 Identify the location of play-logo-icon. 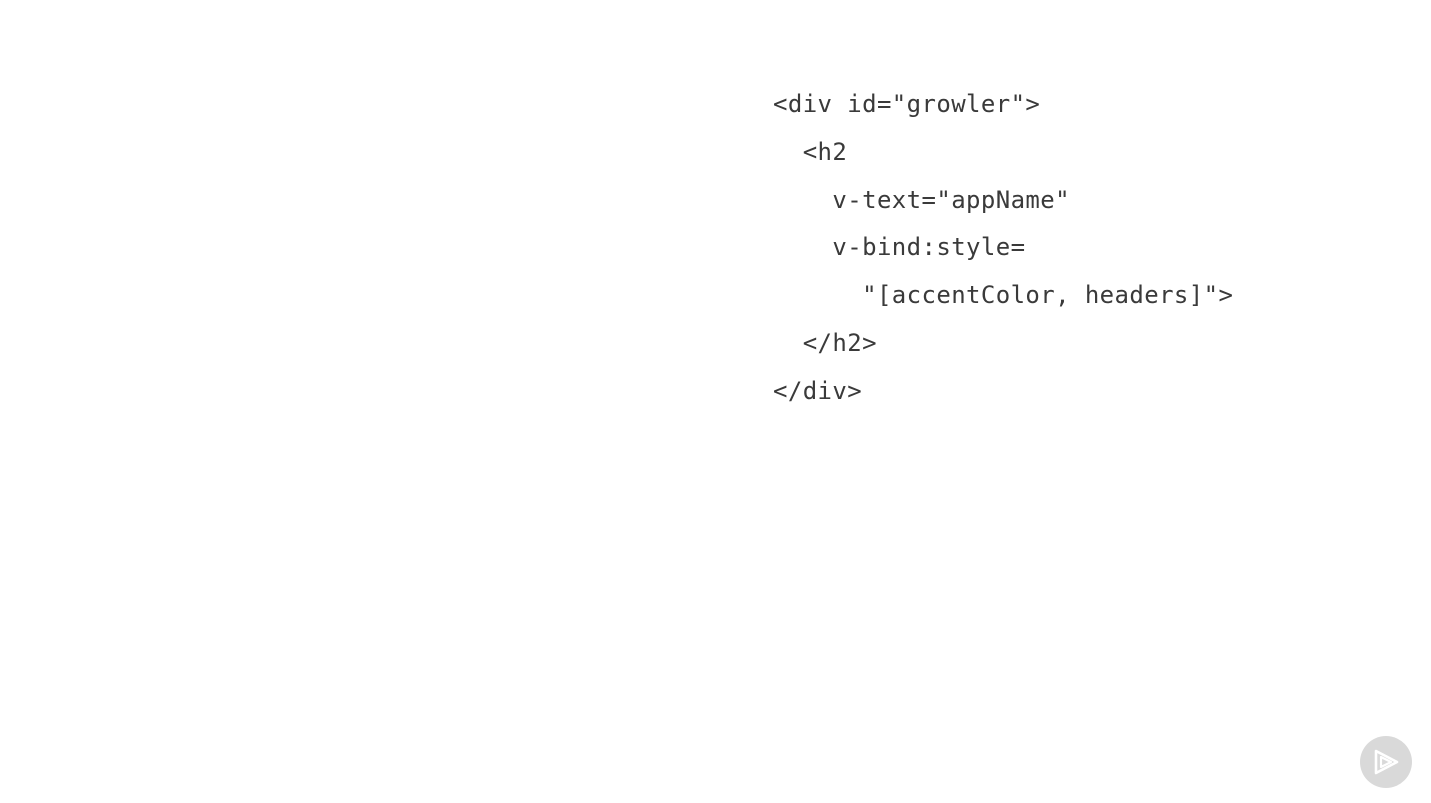
(1386, 762).